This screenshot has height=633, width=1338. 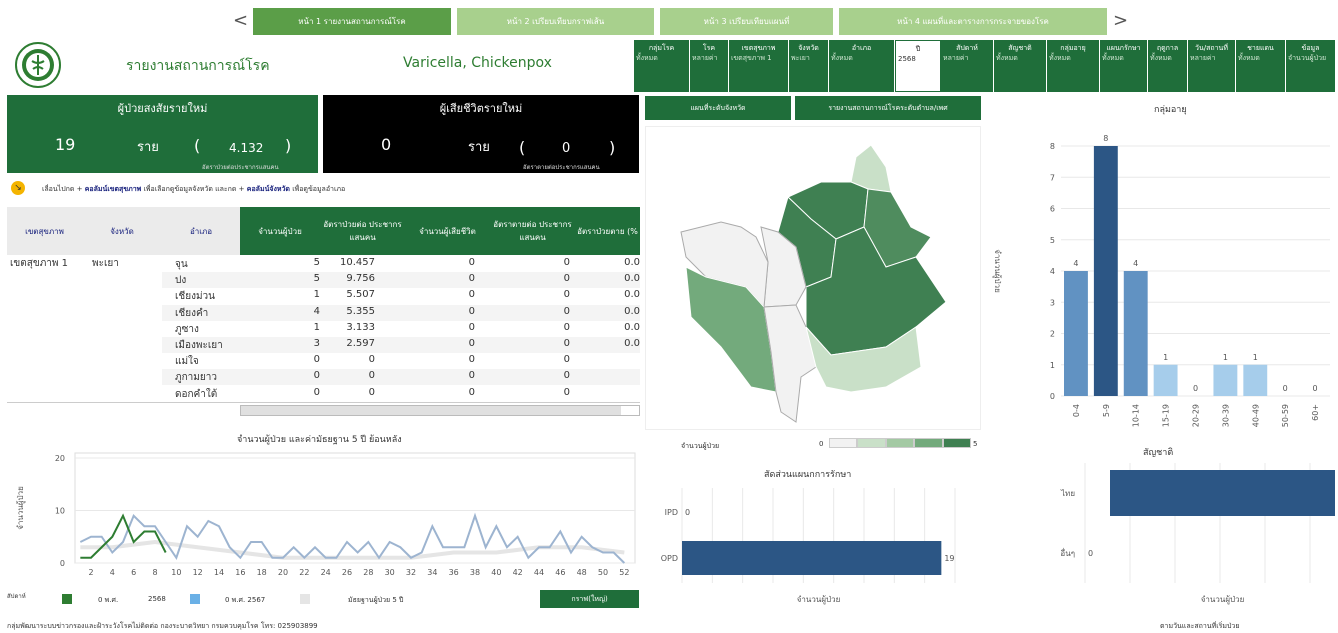 I want to click on nation-category: อื่นๆ, so click(x=1067, y=552).